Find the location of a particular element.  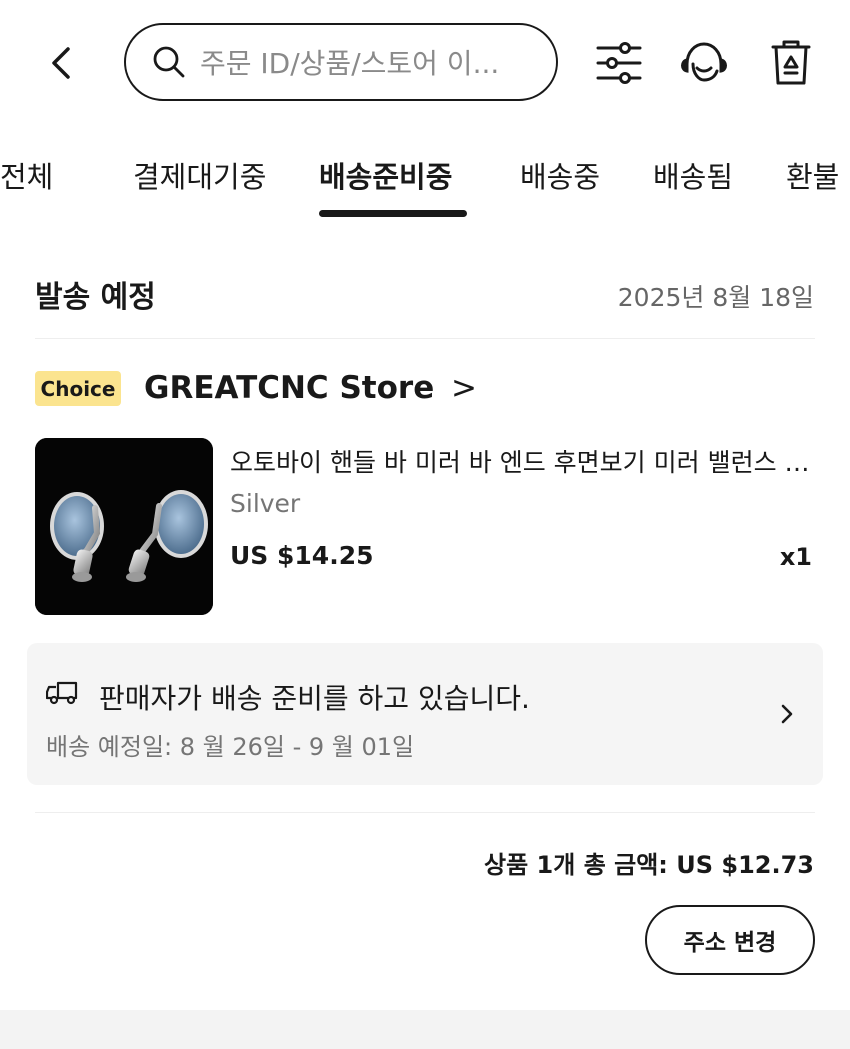

tab-awaiting-payment: 결제대기중 is located at coordinates (199, 175).